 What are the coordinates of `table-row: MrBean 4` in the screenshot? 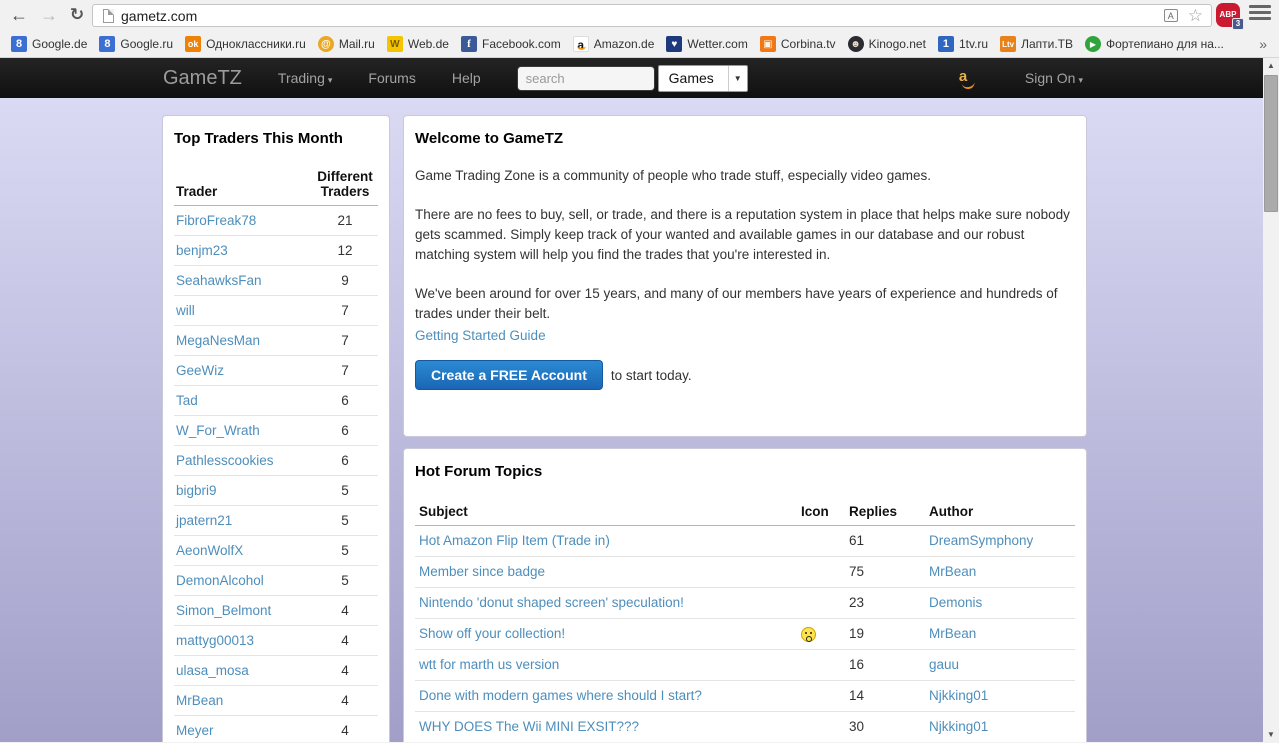 It's located at (276, 700).